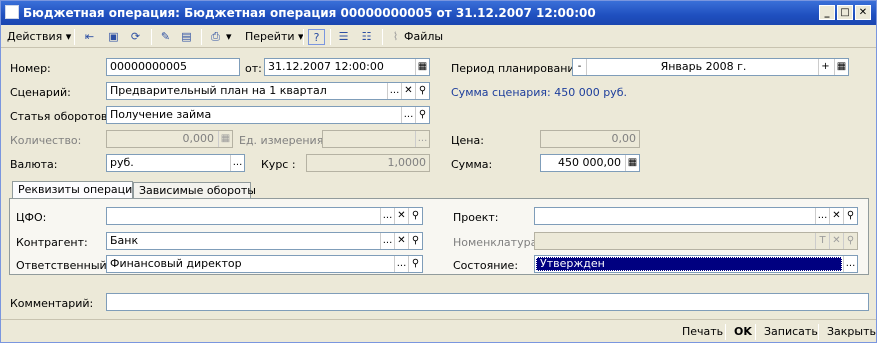 The width and height of the screenshot is (877, 343). Describe the element at coordinates (343, 37) in the screenshot. I see `list-icon: ☰` at that location.